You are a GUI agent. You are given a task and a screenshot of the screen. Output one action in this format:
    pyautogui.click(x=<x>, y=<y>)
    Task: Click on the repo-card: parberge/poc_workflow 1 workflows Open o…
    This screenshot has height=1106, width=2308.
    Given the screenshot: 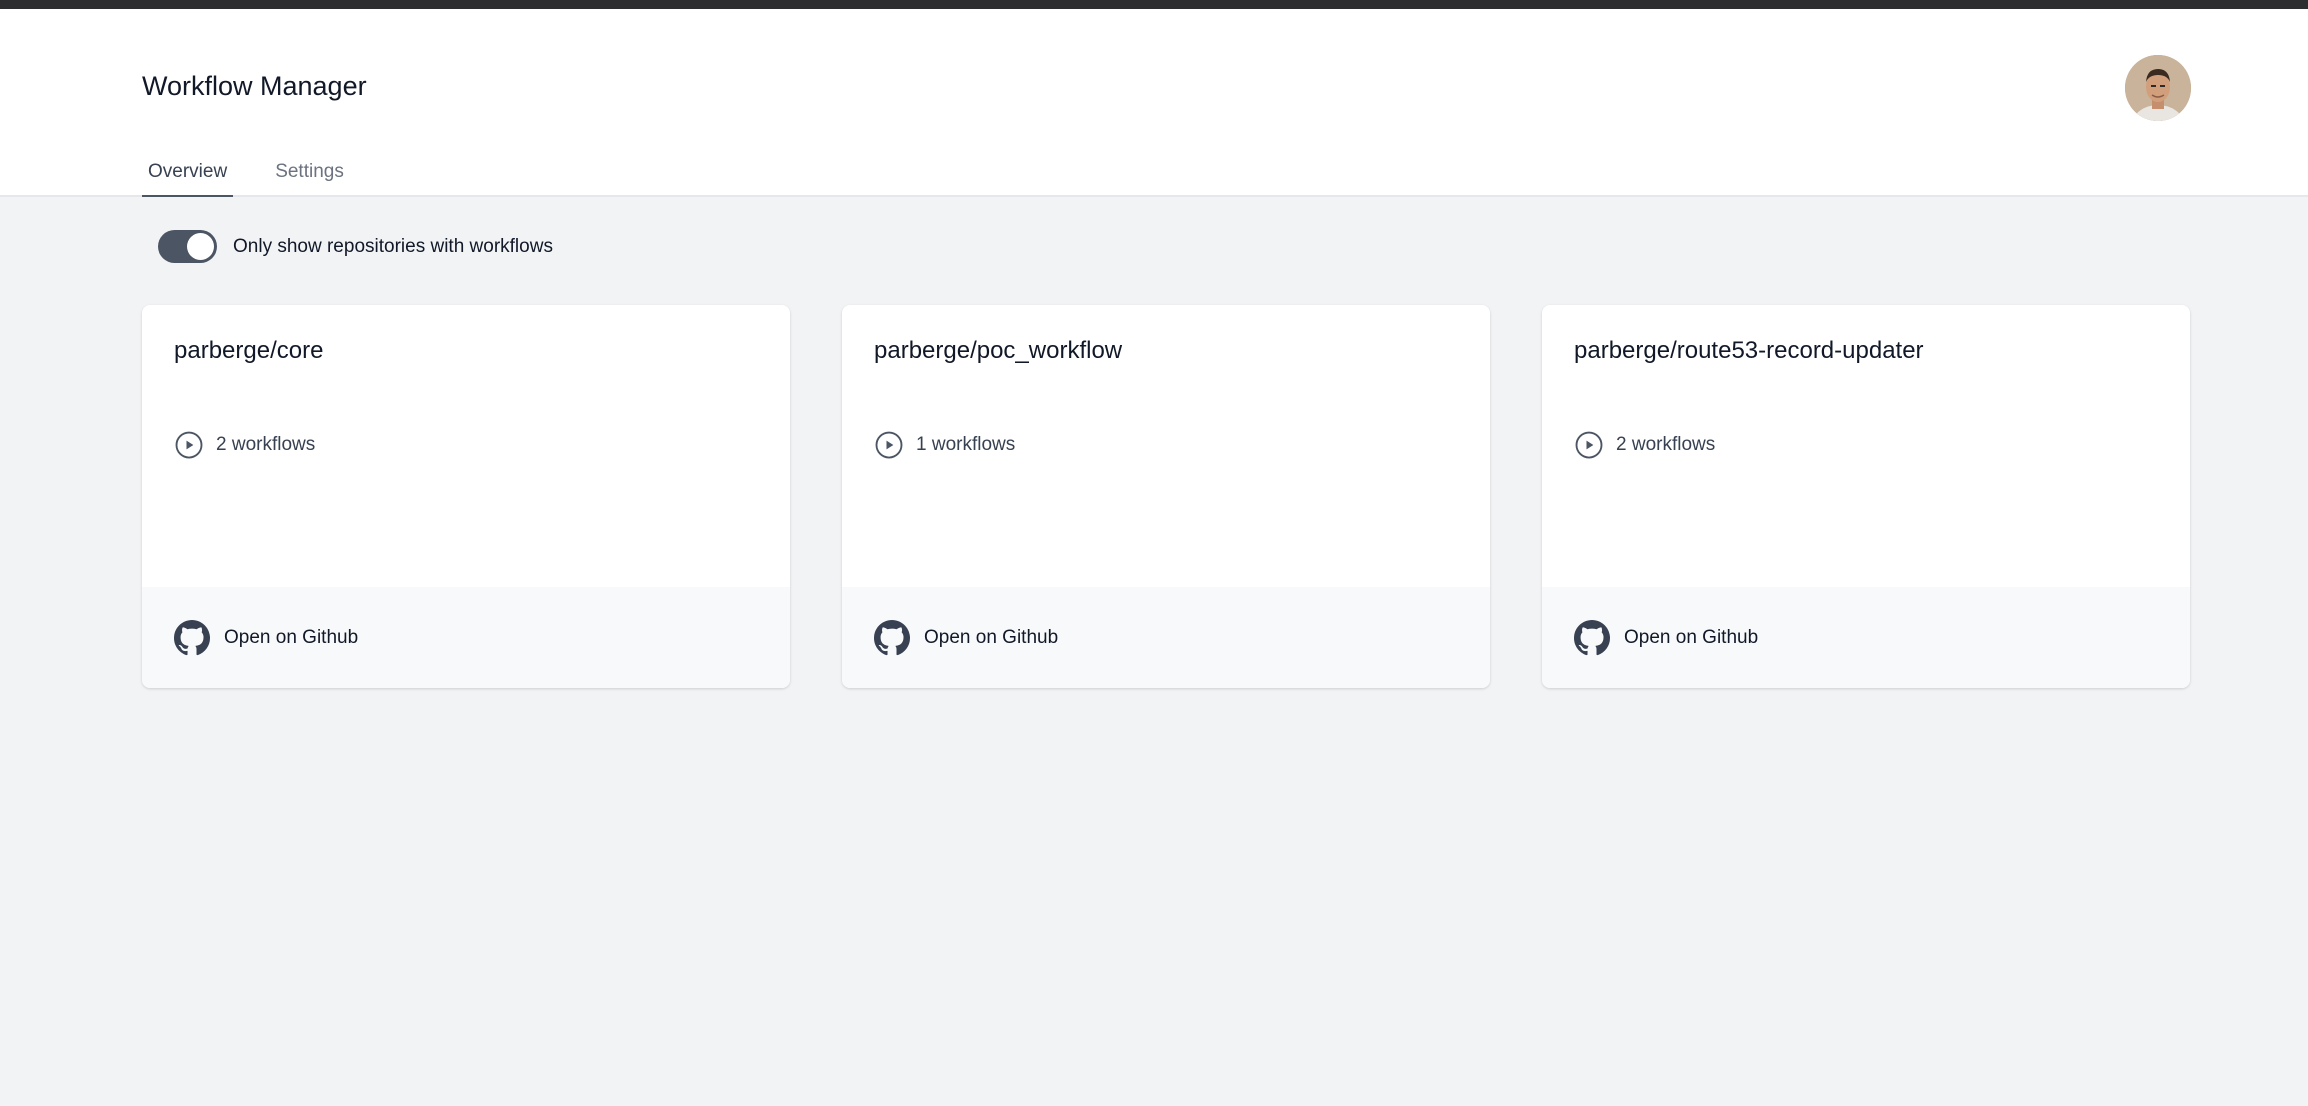 What is the action you would take?
    pyautogui.click(x=1166, y=496)
    